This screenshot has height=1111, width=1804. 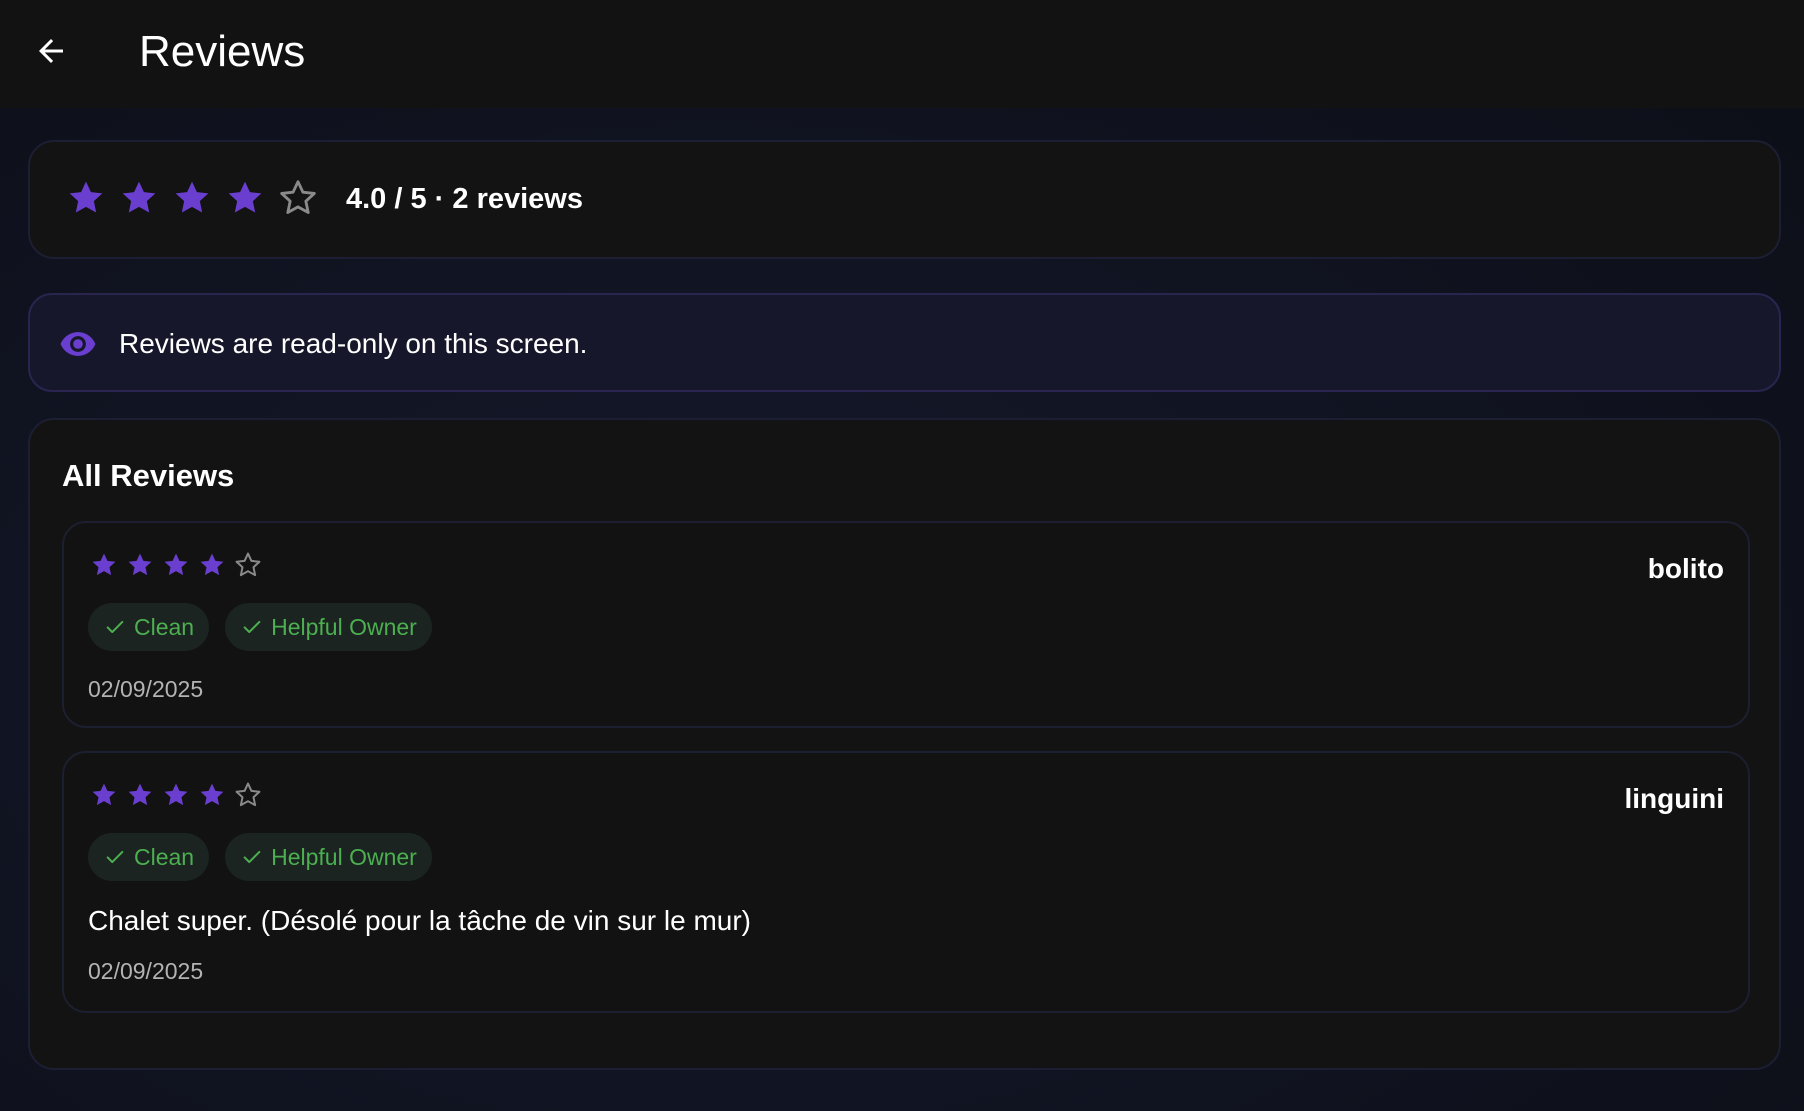 I want to click on review-author: linguini, so click(x=1674, y=798).